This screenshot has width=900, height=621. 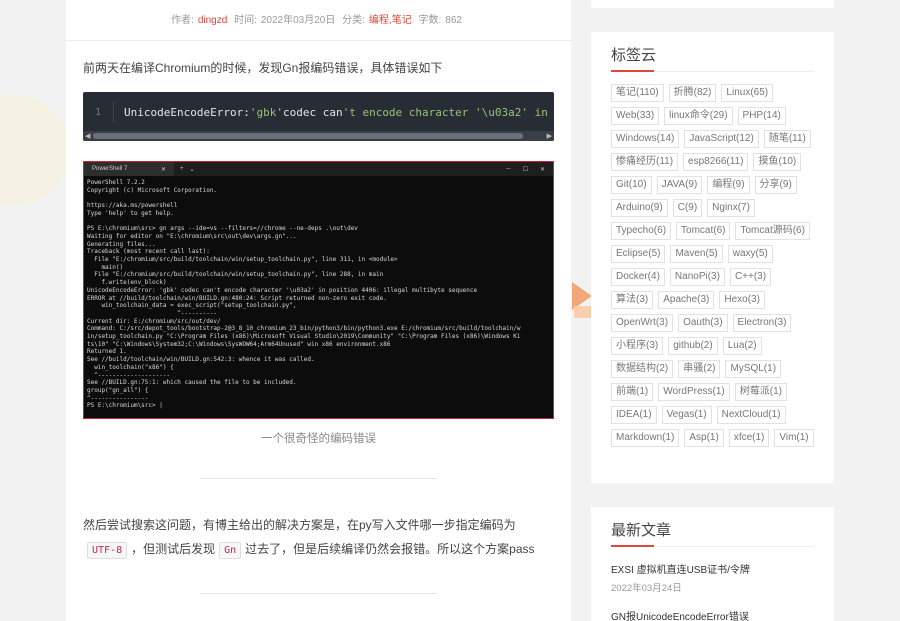 What do you see at coordinates (645, 139) in the screenshot?
I see `tag-item: Windows(14)` at bounding box center [645, 139].